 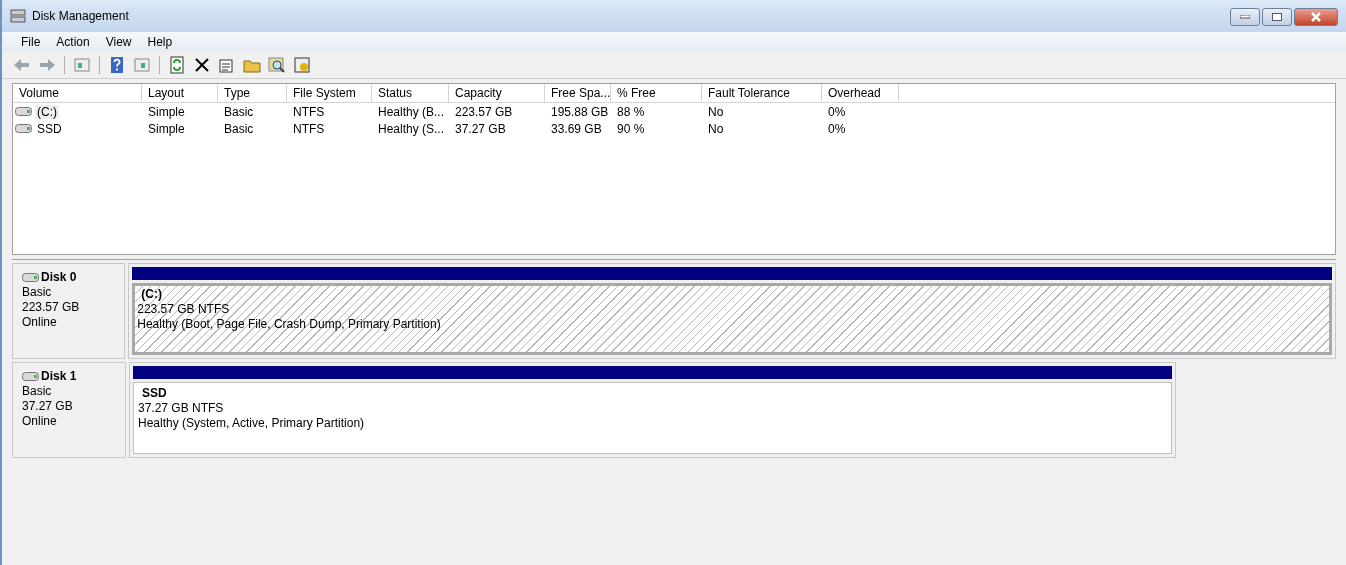 What do you see at coordinates (656, 93) in the screenshot?
I see `column-header: % Free` at bounding box center [656, 93].